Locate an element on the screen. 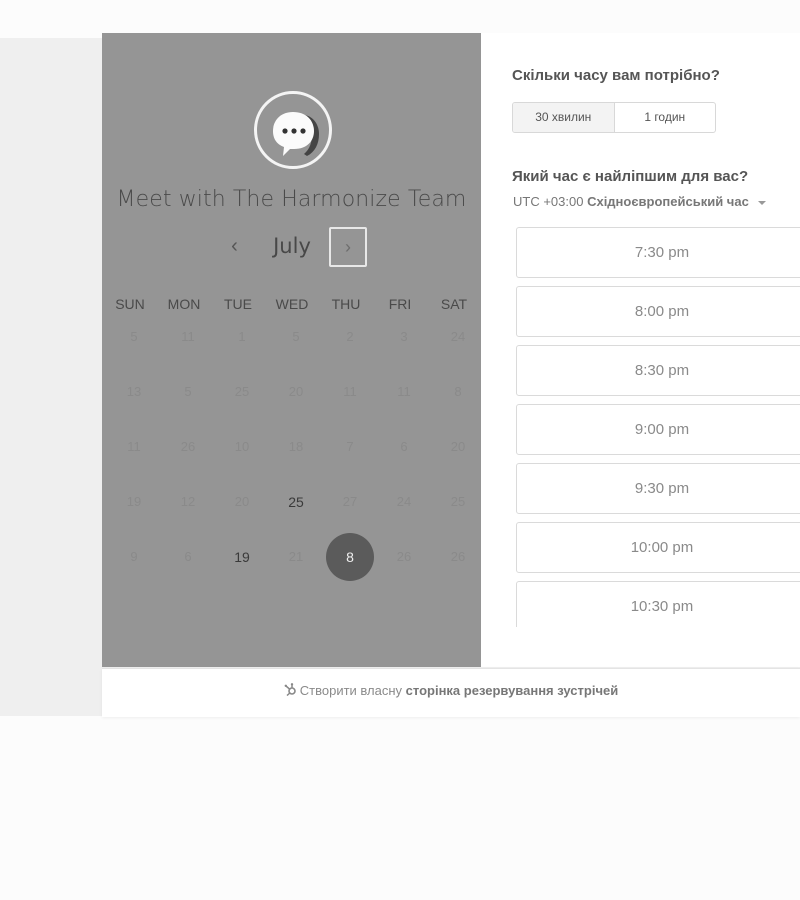 Image resolution: width=800 pixels, height=900 pixels. timezone-dropdown: UTC +03:00 Східноєвропейський час is located at coordinates (640, 201).